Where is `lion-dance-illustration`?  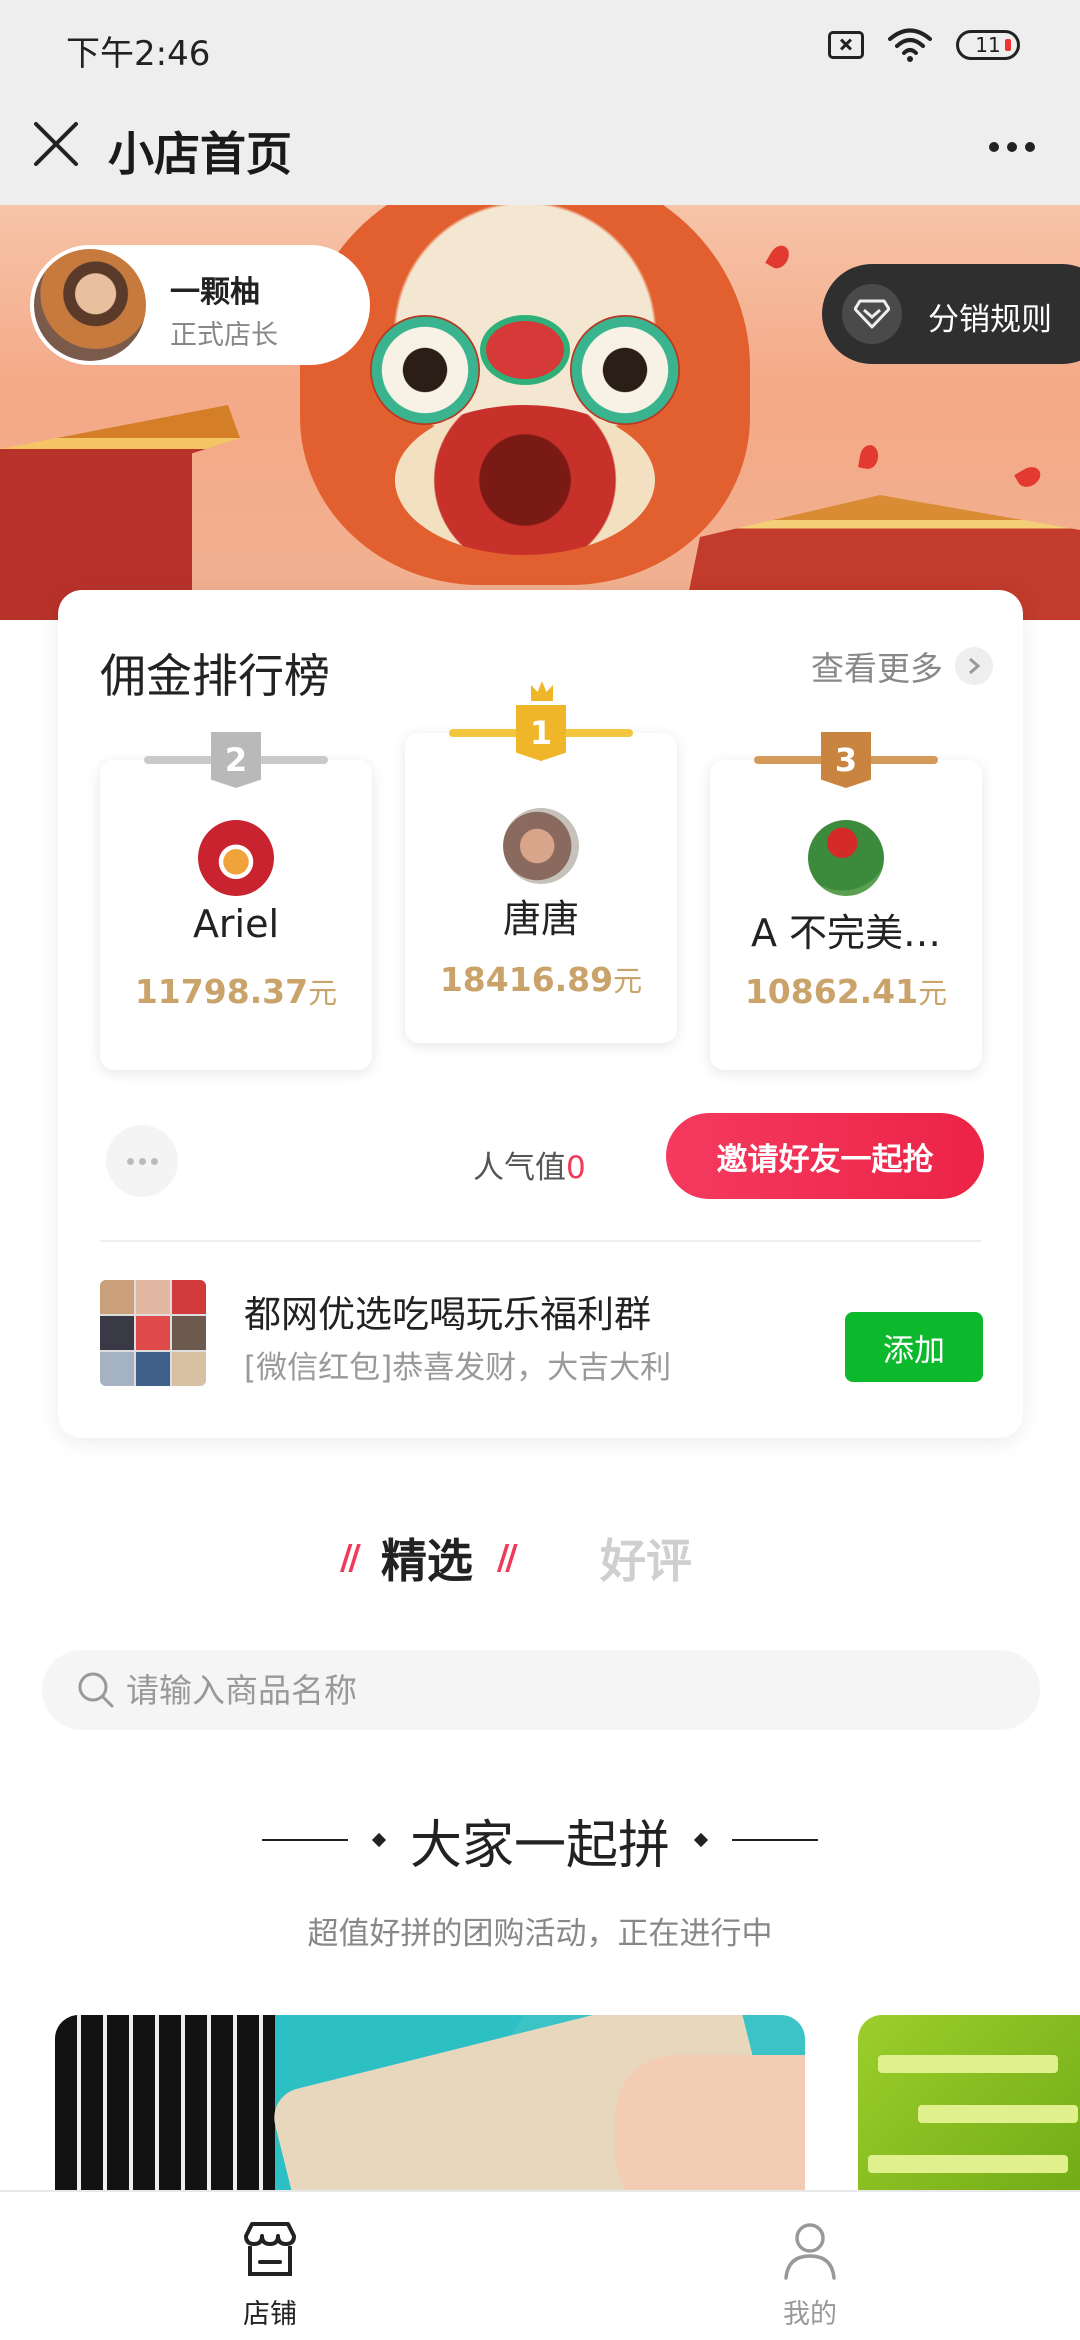 lion-dance-illustration is located at coordinates (525, 395).